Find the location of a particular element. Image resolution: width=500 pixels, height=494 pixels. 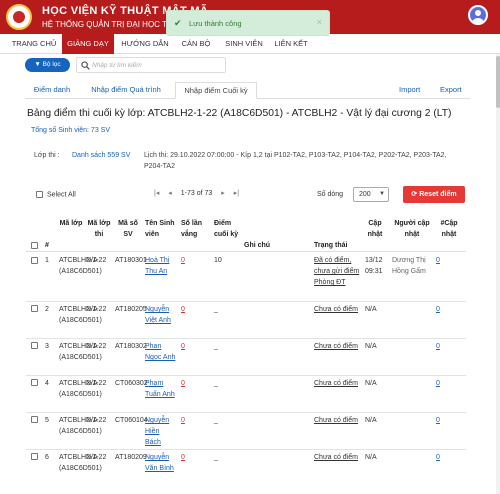

nav-links: LIÊN KẾT is located at coordinates (291, 44).